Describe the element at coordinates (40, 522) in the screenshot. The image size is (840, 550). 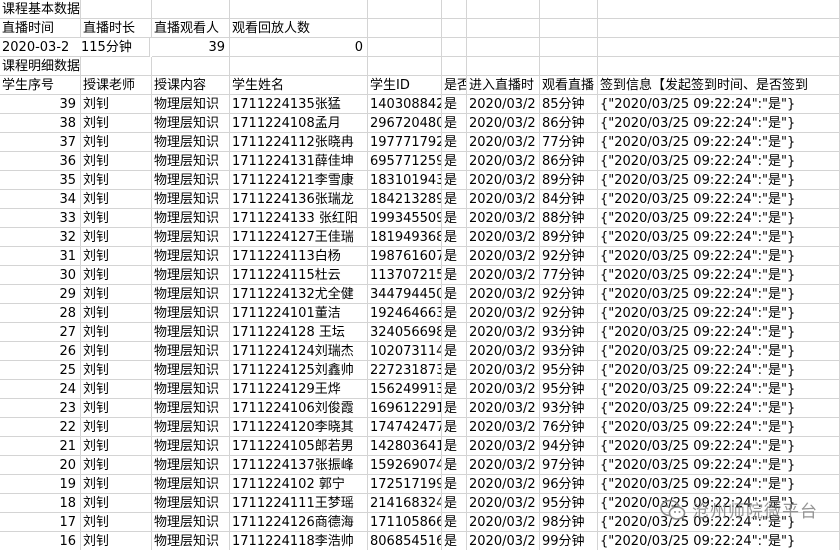
I see `cell-student-no: 17` at that location.